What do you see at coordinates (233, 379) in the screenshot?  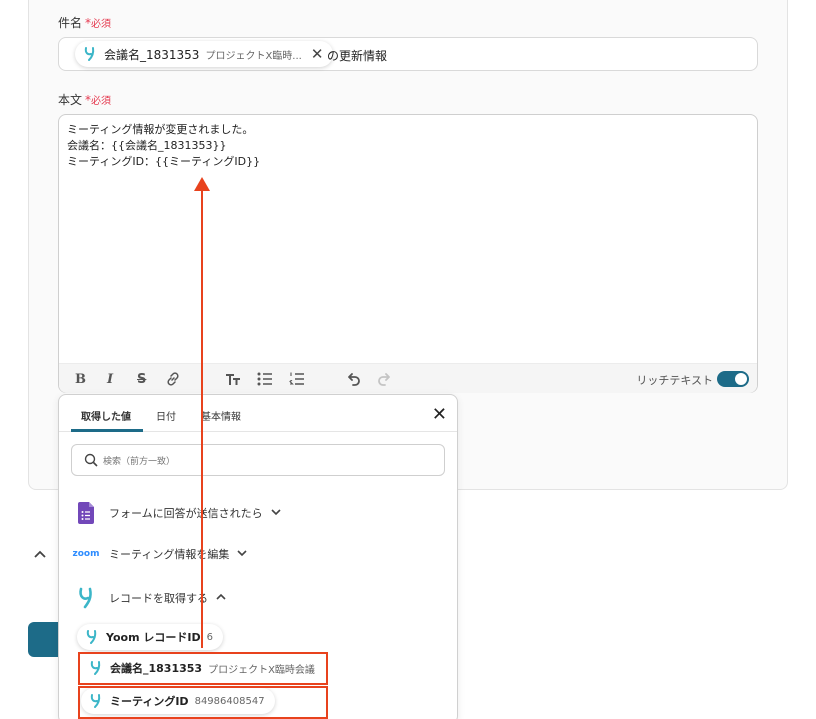 I see `text-size-icon` at bounding box center [233, 379].